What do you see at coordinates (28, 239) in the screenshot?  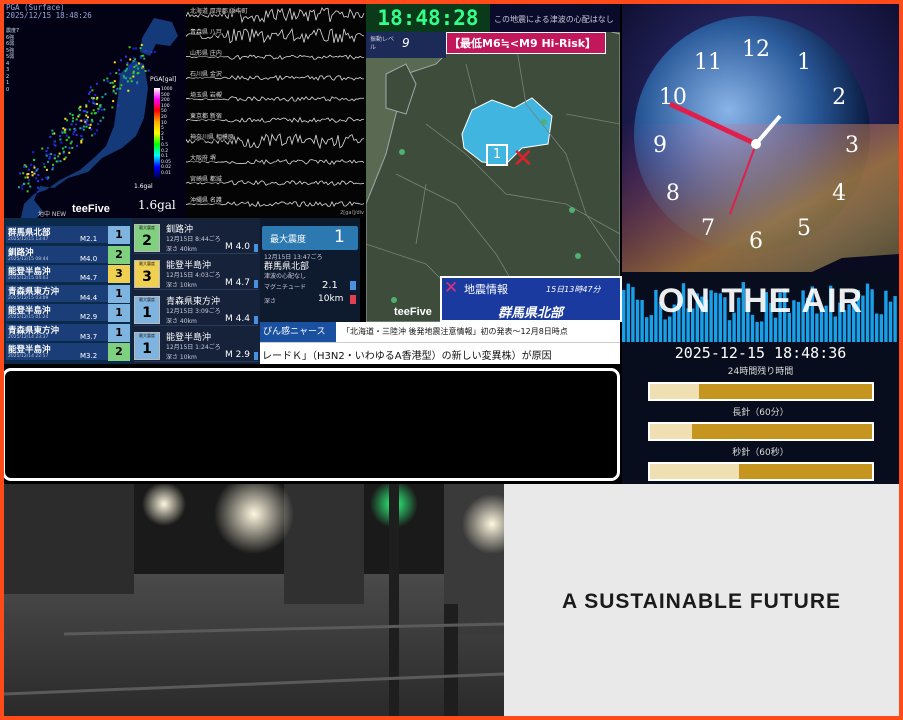 I see `quake-date: 2025/12/15 13:47` at bounding box center [28, 239].